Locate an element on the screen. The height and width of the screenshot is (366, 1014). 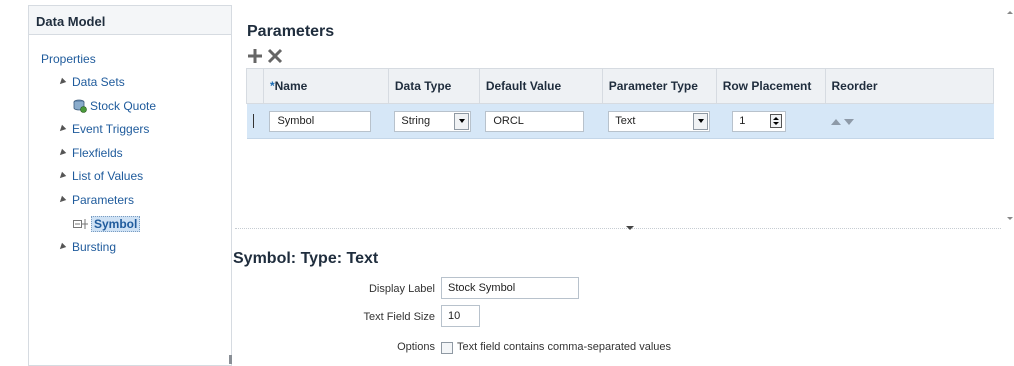
row-selector-cell is located at coordinates (255, 121).